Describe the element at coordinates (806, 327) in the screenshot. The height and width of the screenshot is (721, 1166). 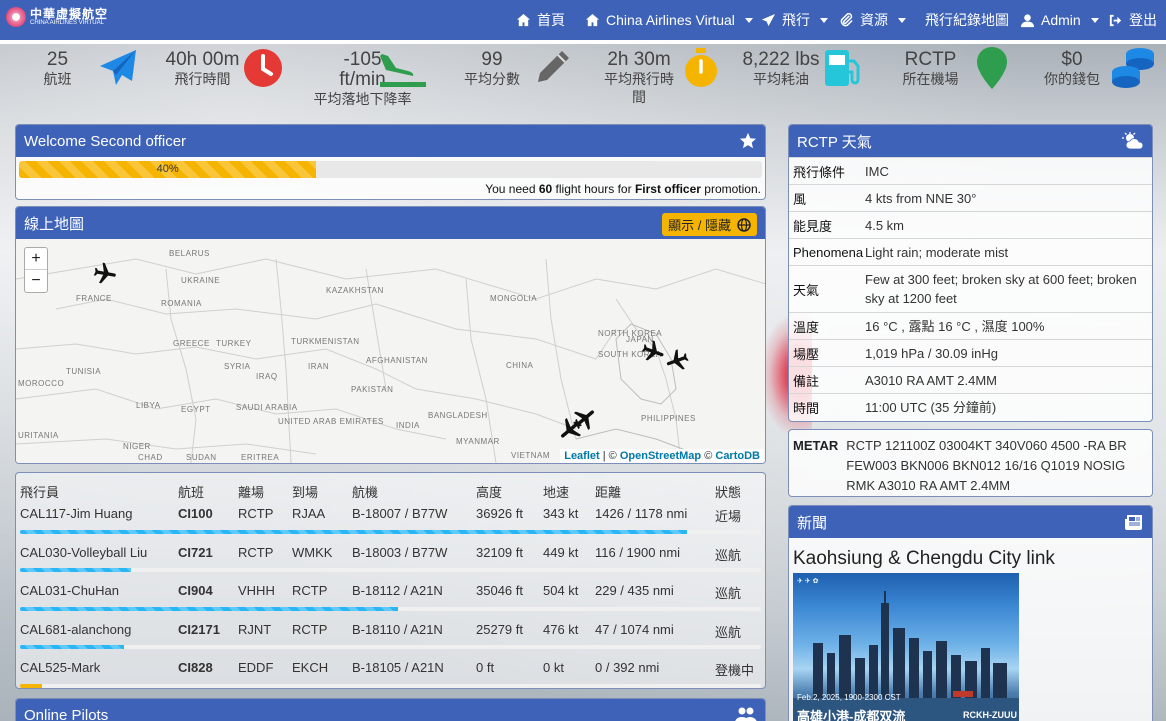
I see `weather-key: 溫度` at that location.